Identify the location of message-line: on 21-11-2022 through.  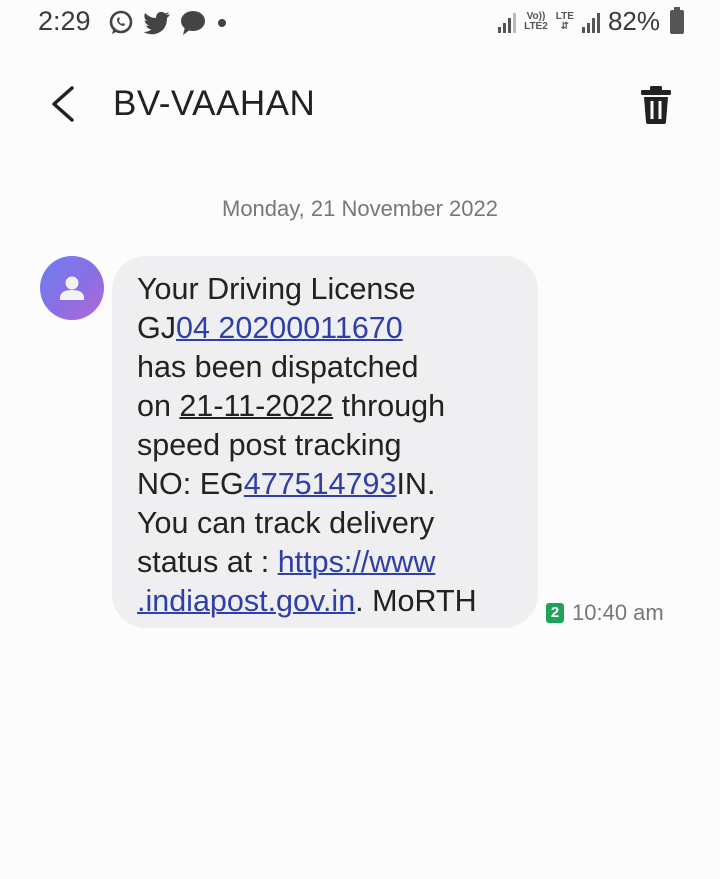
(291, 406).